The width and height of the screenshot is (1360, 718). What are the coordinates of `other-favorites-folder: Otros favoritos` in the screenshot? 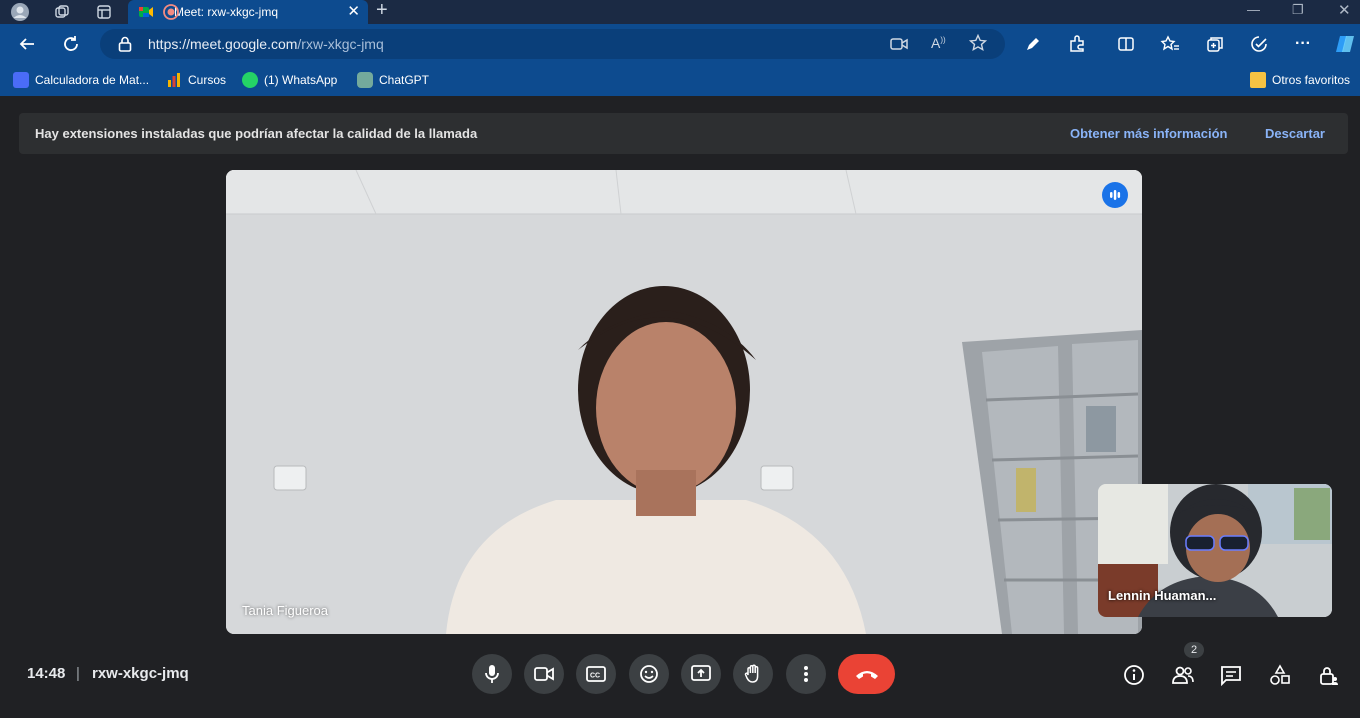 It's located at (1300, 80).